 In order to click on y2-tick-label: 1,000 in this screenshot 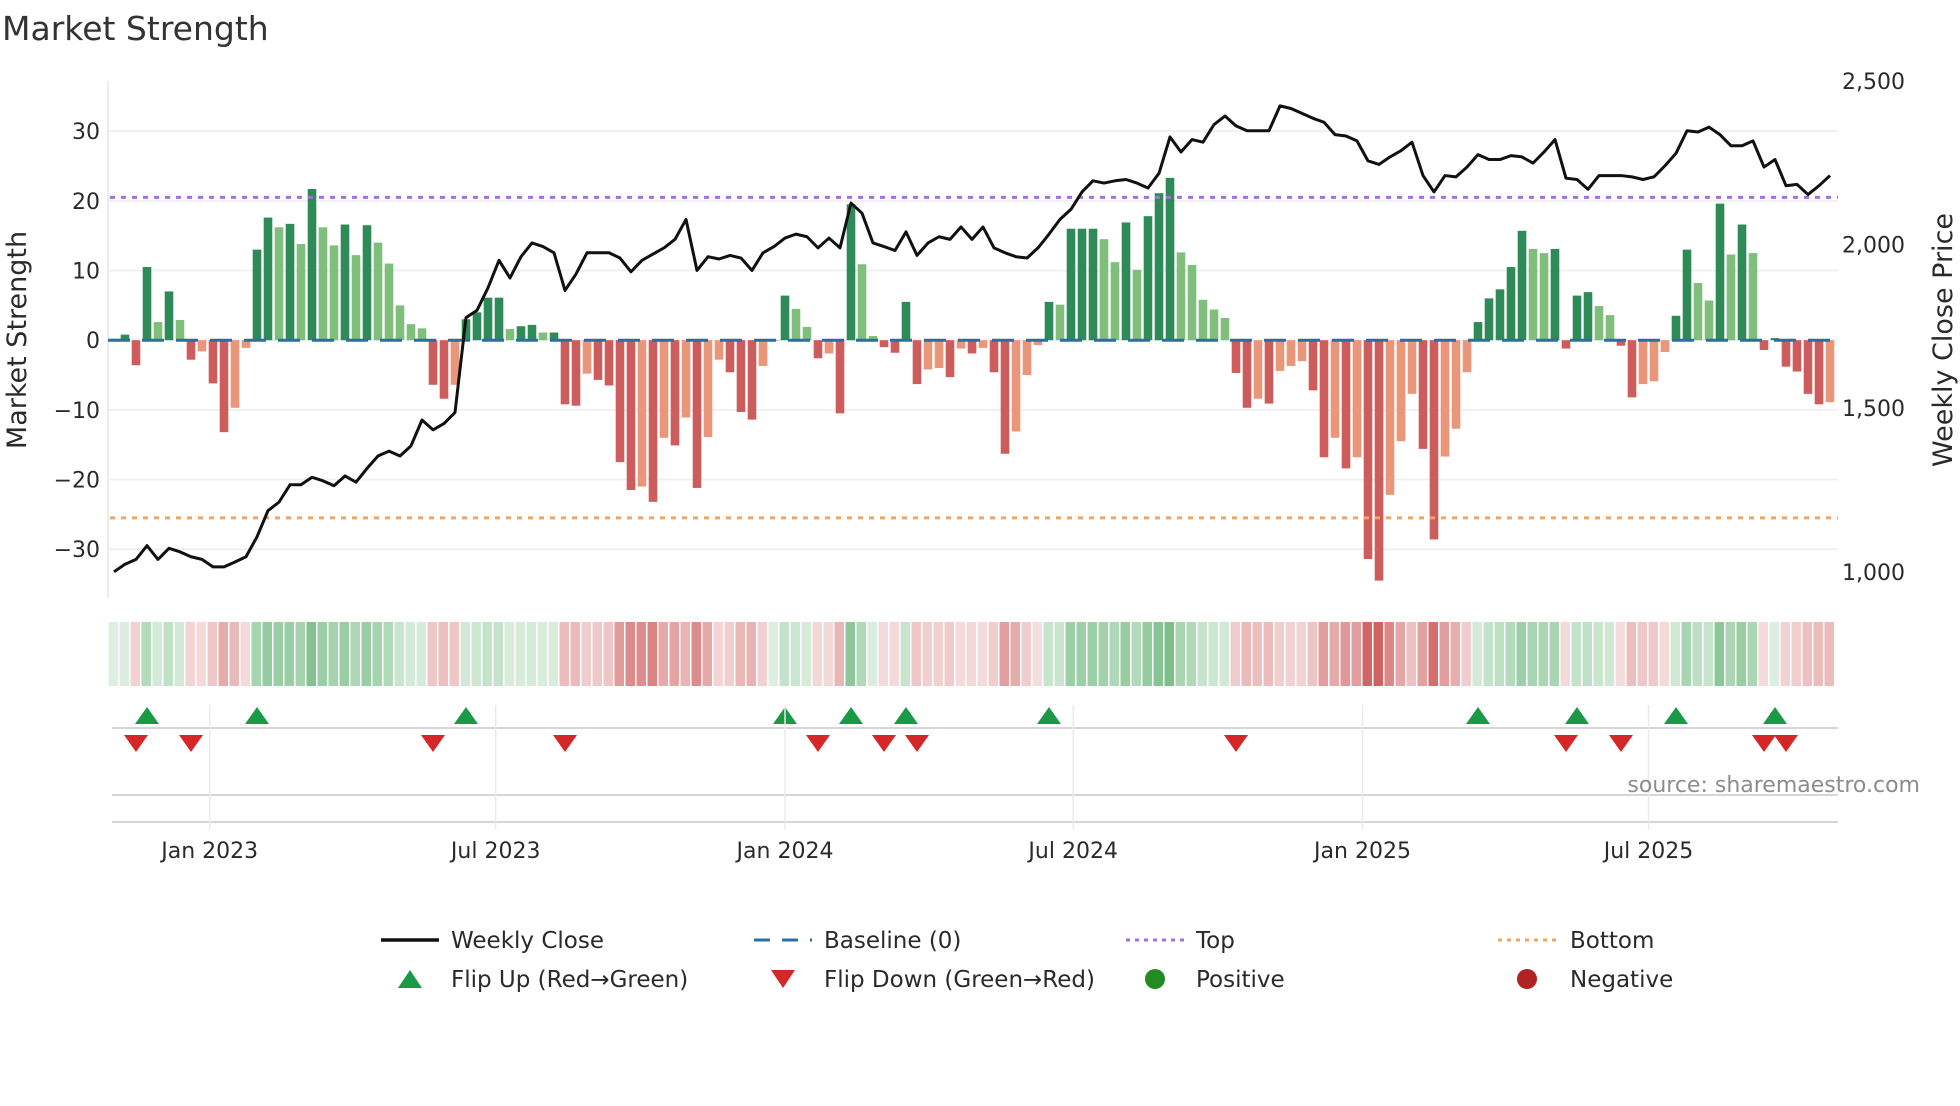, I will do `click(1873, 573)`.